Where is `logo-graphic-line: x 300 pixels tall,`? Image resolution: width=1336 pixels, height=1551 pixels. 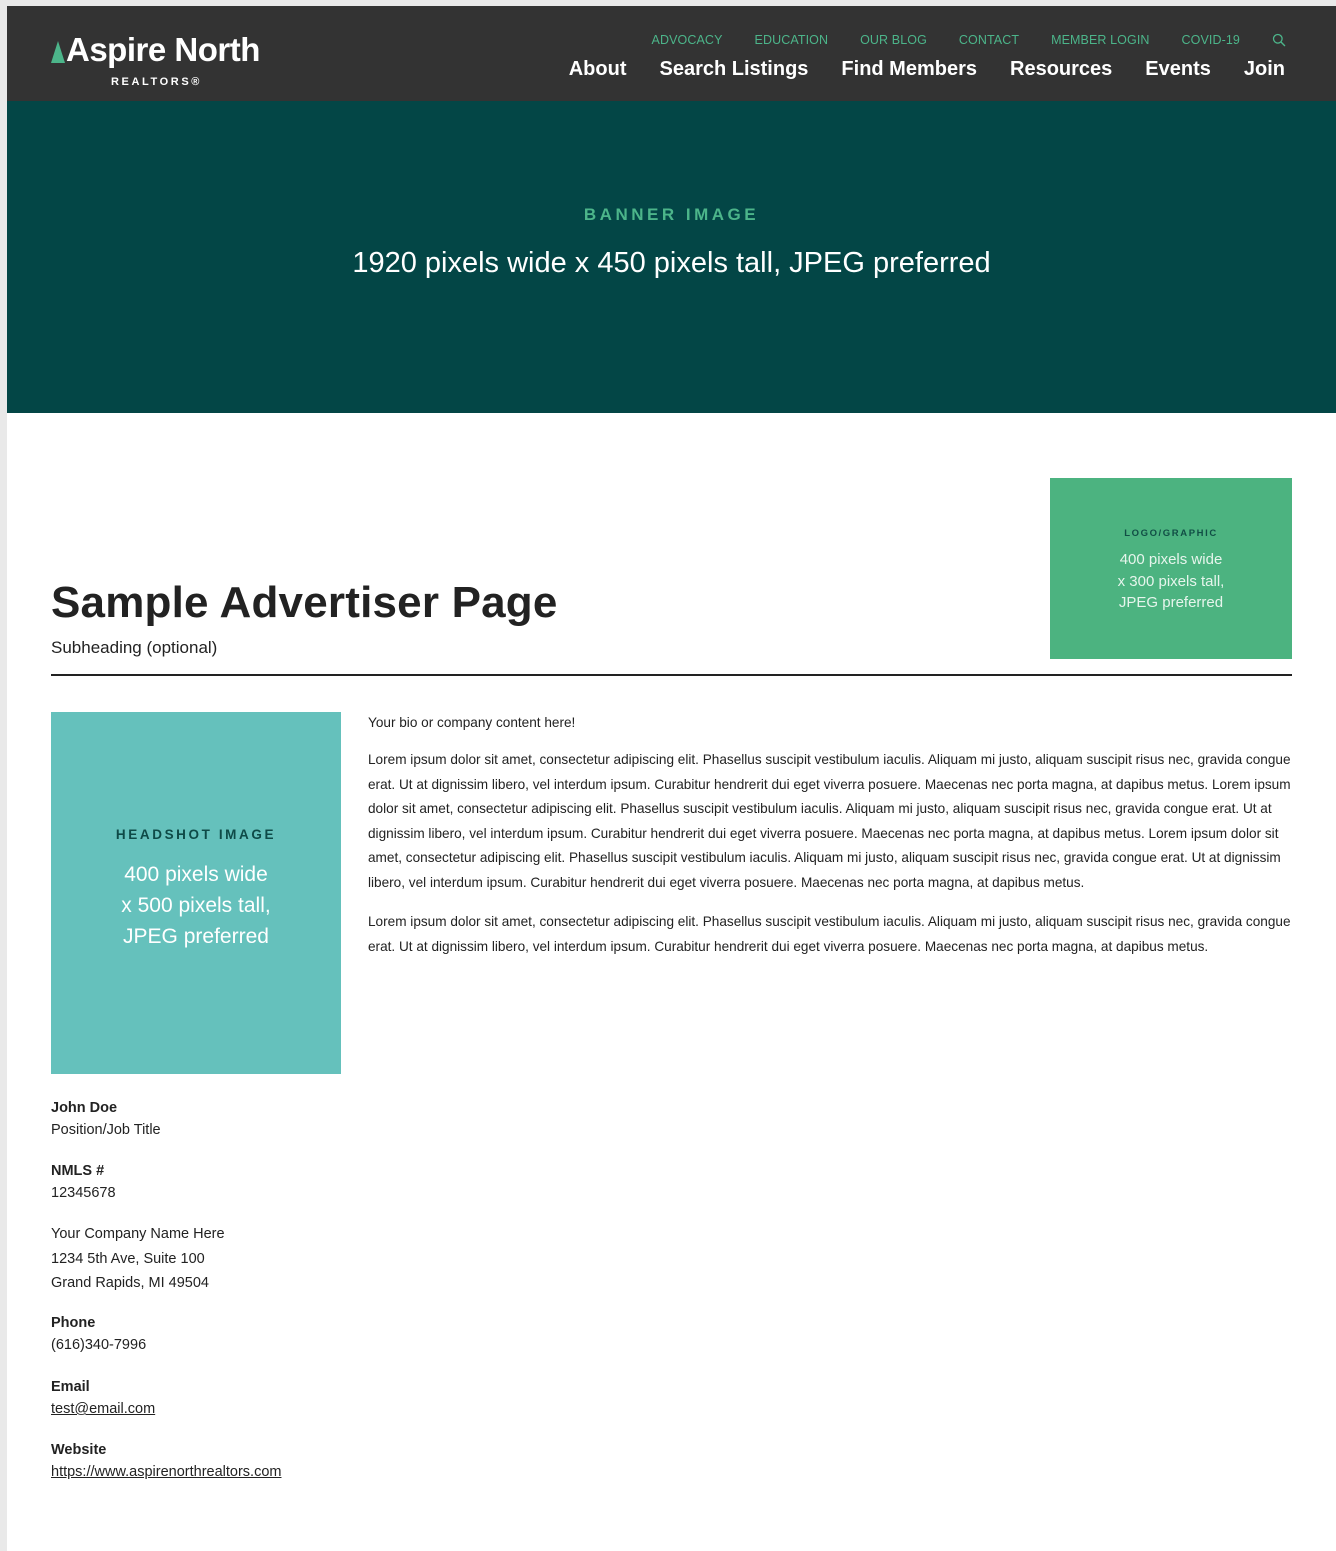 logo-graphic-line: x 300 pixels tall, is located at coordinates (1171, 581).